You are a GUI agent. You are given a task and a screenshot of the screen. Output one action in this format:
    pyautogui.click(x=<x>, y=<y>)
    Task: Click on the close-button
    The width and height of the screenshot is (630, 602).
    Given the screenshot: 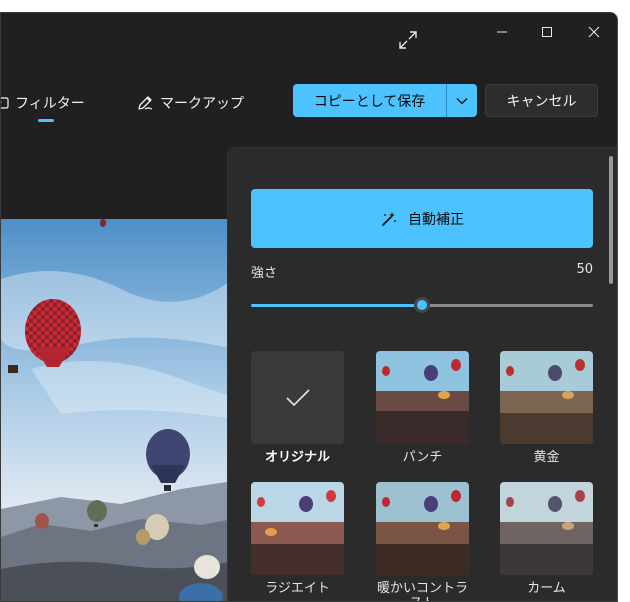 What is the action you would take?
    pyautogui.click(x=594, y=32)
    